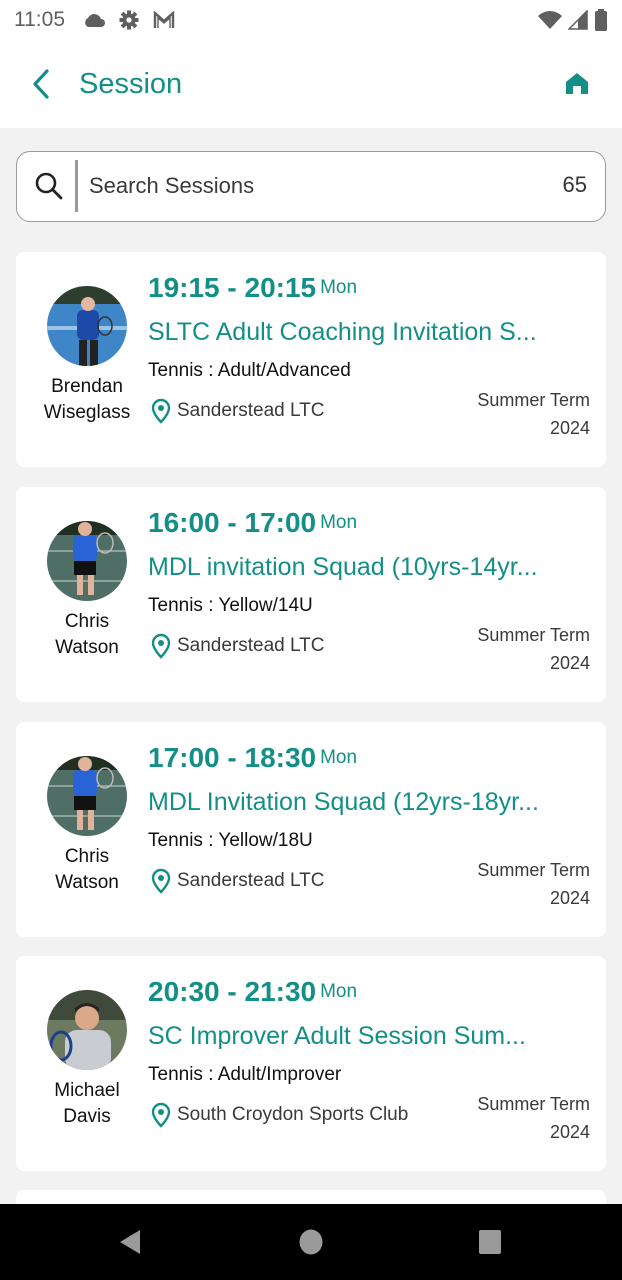 The height and width of the screenshot is (1280, 622). I want to click on page-title: Session, so click(131, 84).